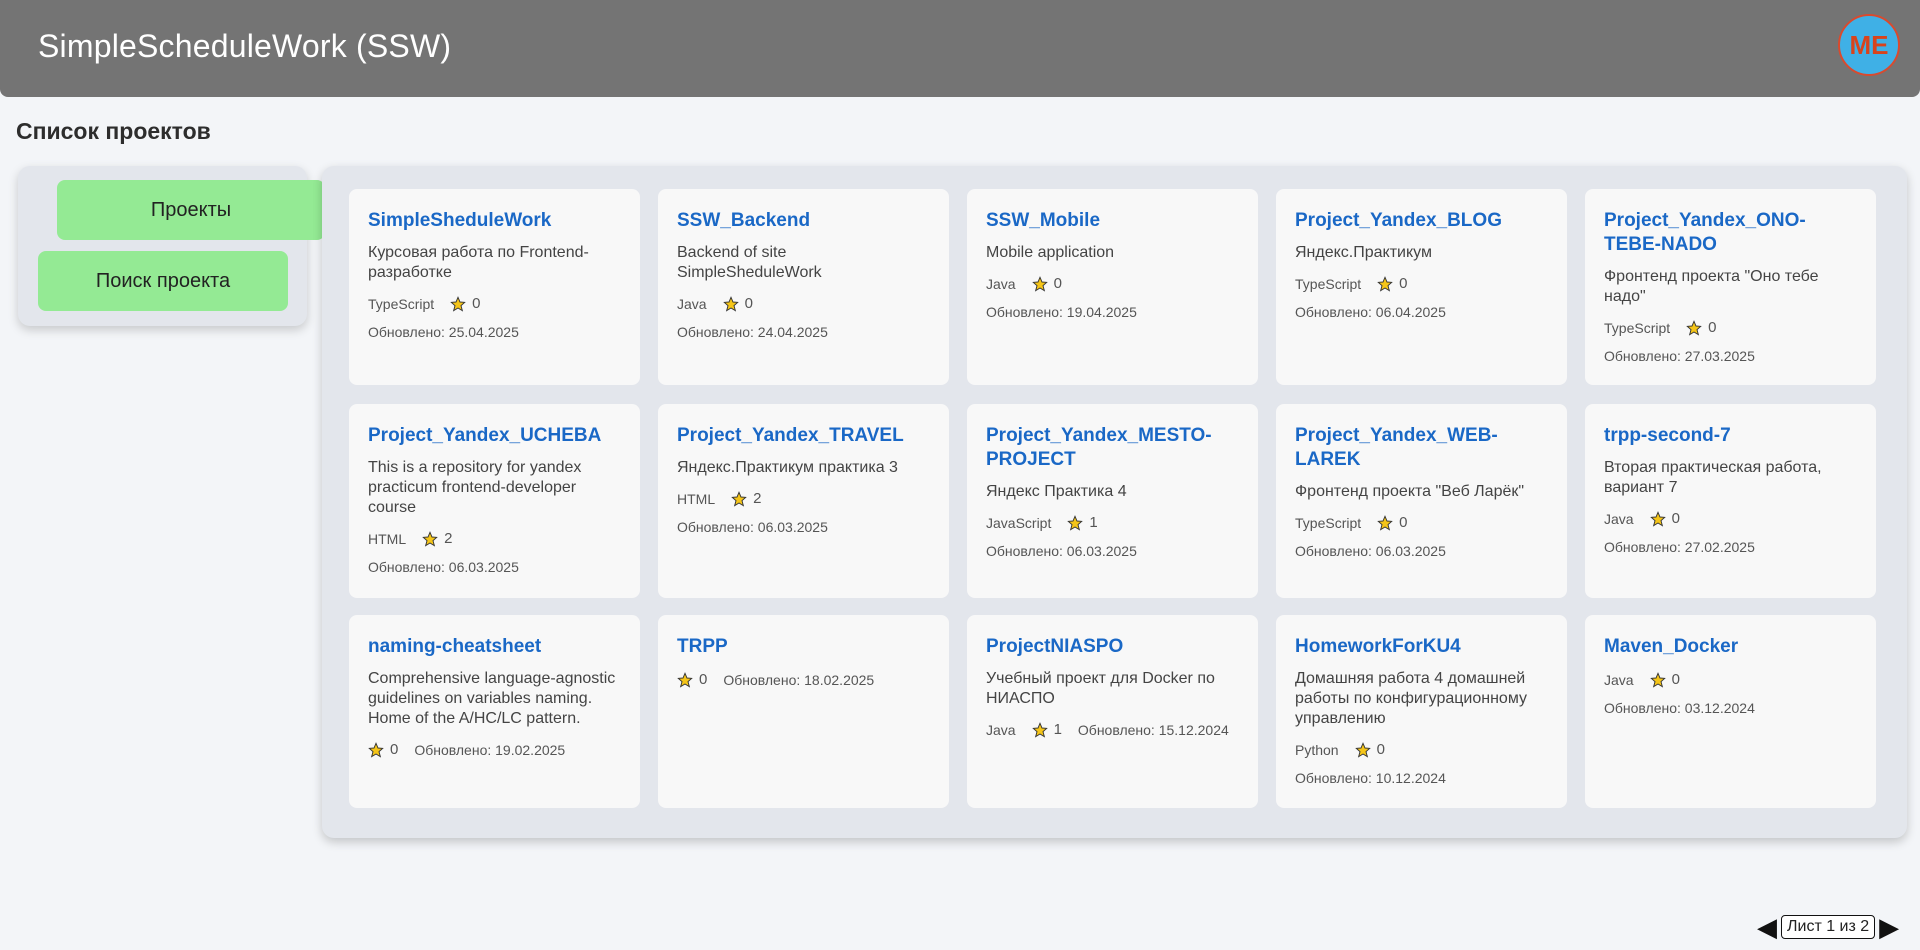 The image size is (1920, 950). What do you see at coordinates (1869, 45) in the screenshot?
I see `user-avatar: ME` at bounding box center [1869, 45].